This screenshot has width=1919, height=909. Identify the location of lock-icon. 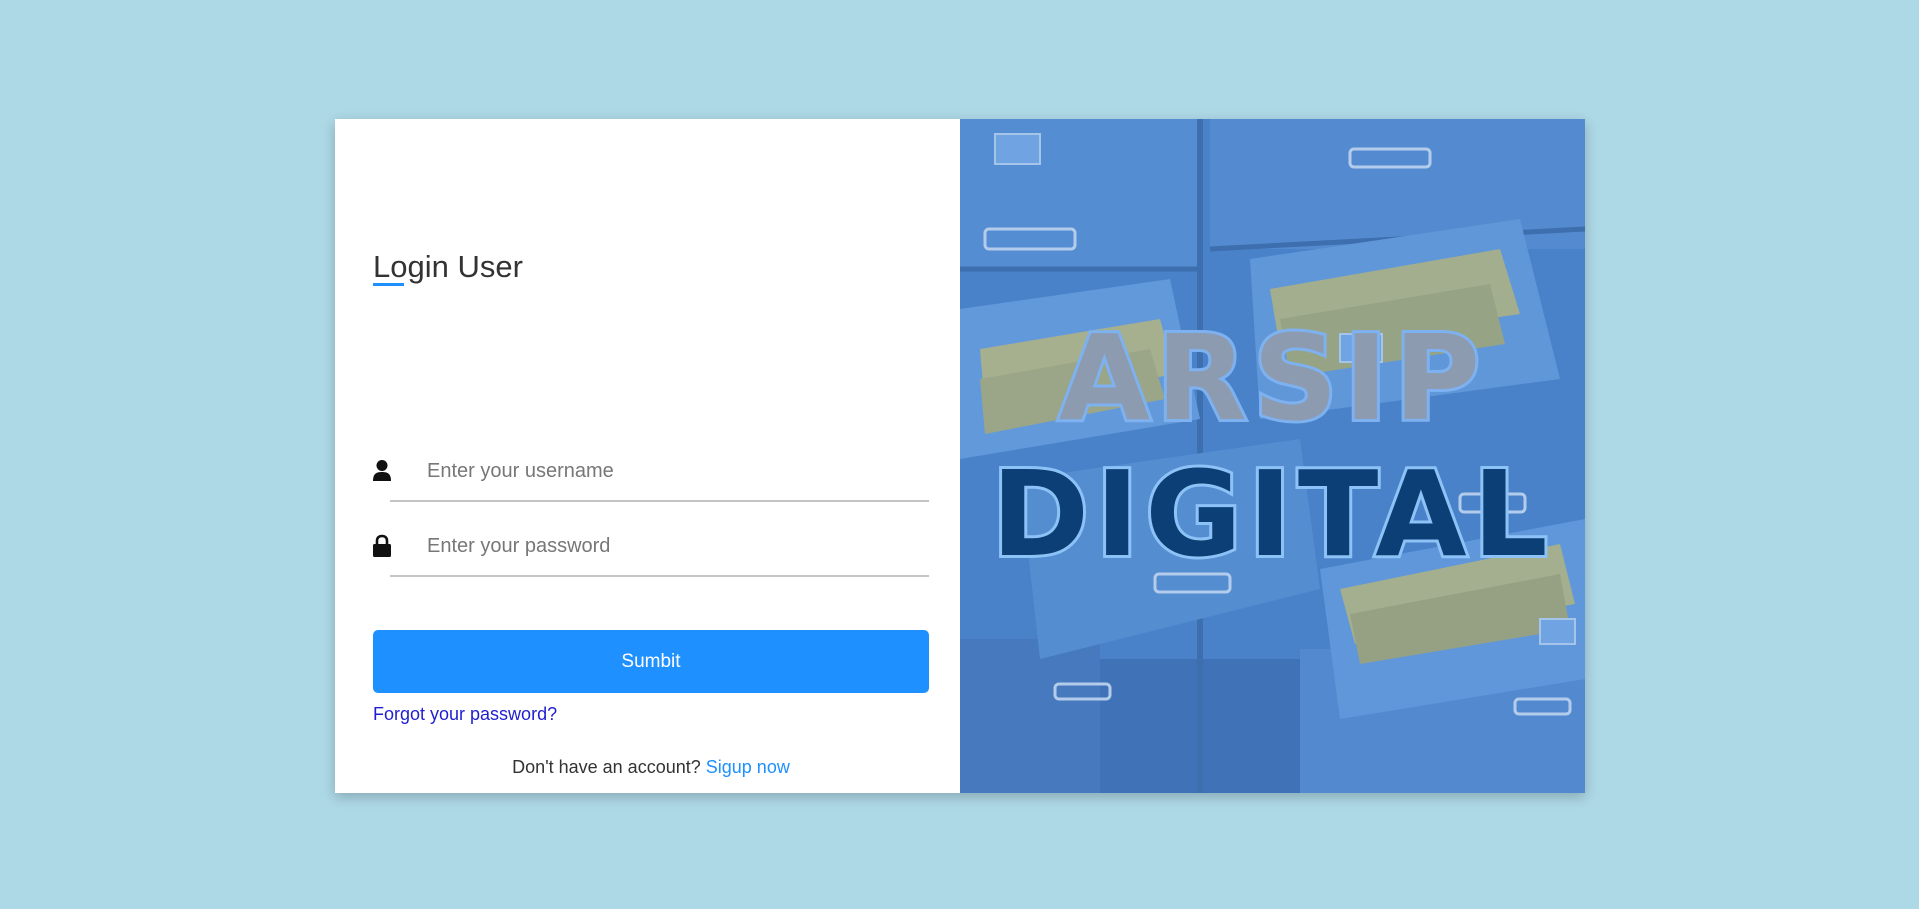
(382, 546).